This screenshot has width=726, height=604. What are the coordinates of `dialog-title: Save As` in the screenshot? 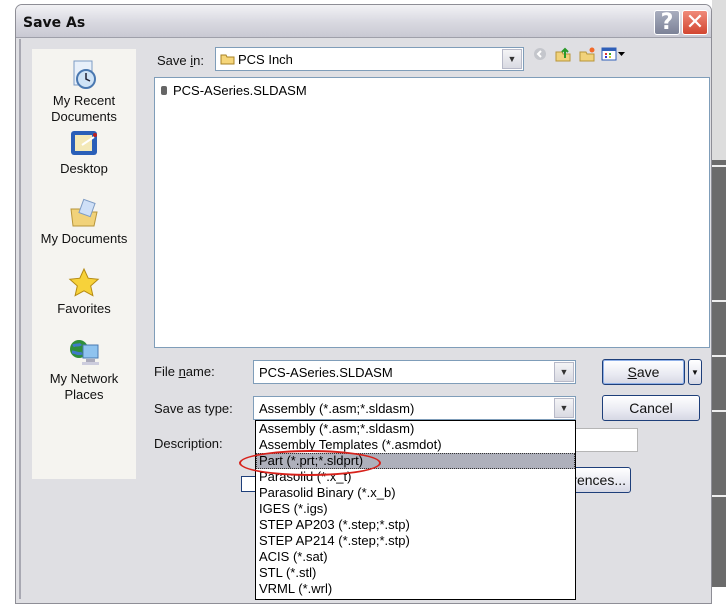 It's located at (54, 23).